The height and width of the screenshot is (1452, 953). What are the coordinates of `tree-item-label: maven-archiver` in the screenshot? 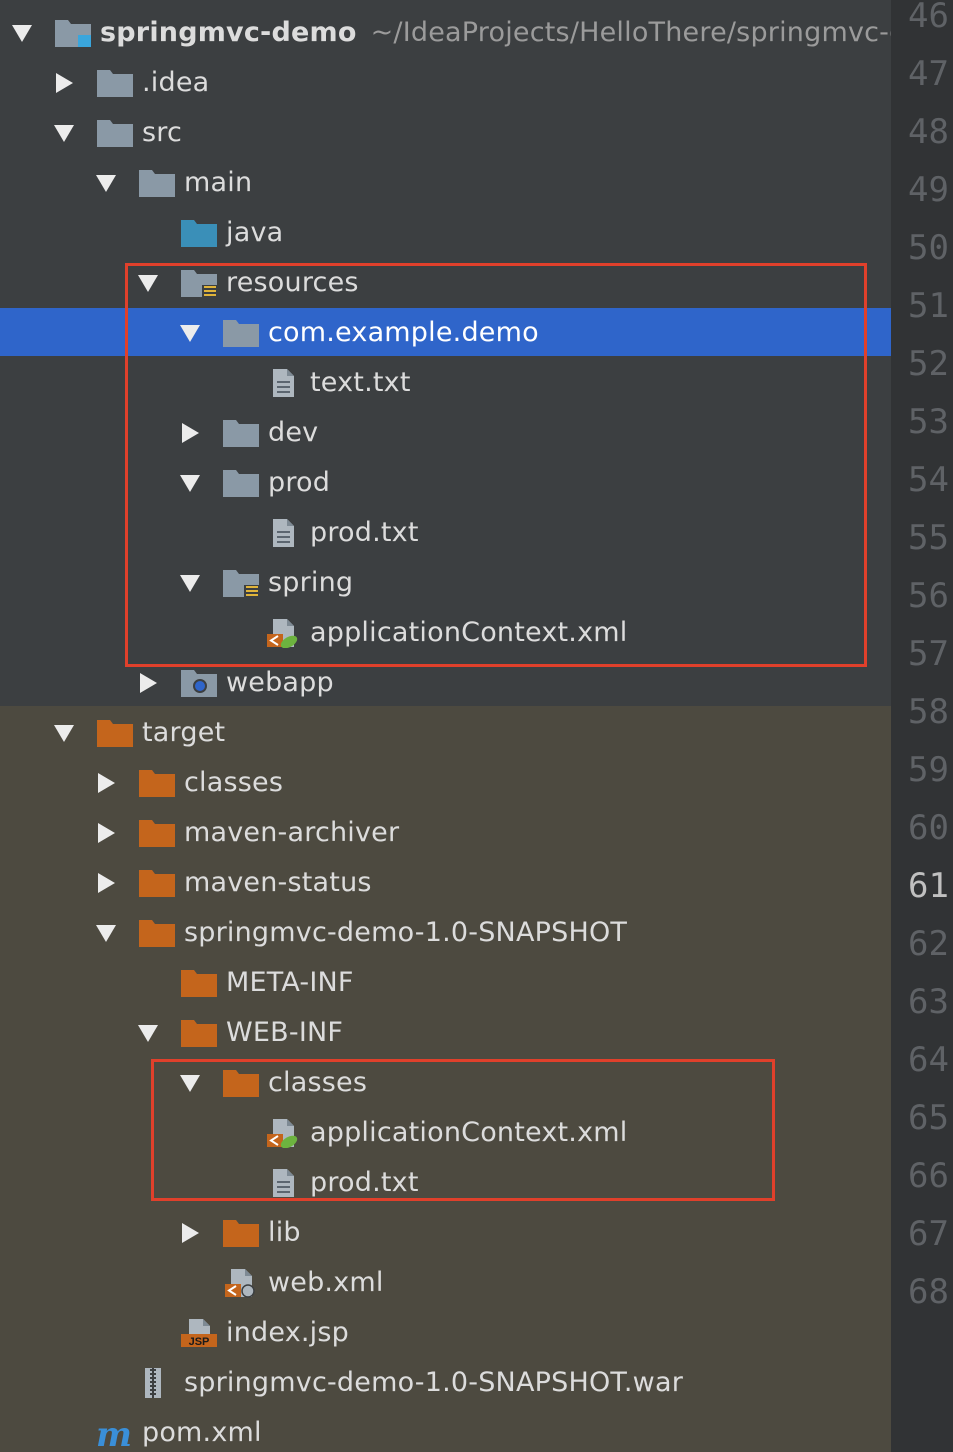 It's located at (291, 833).